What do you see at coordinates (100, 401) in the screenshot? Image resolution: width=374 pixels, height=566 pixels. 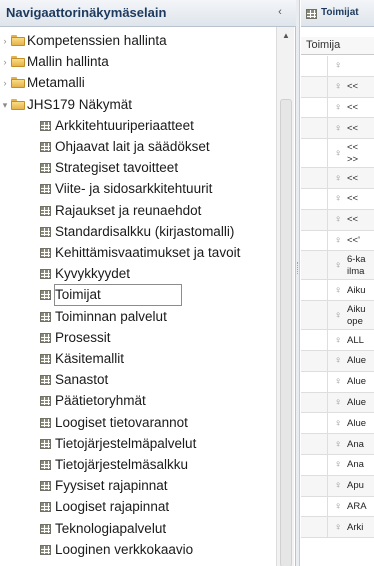 I see `tree-item-label: Päätietoryhmät` at bounding box center [100, 401].